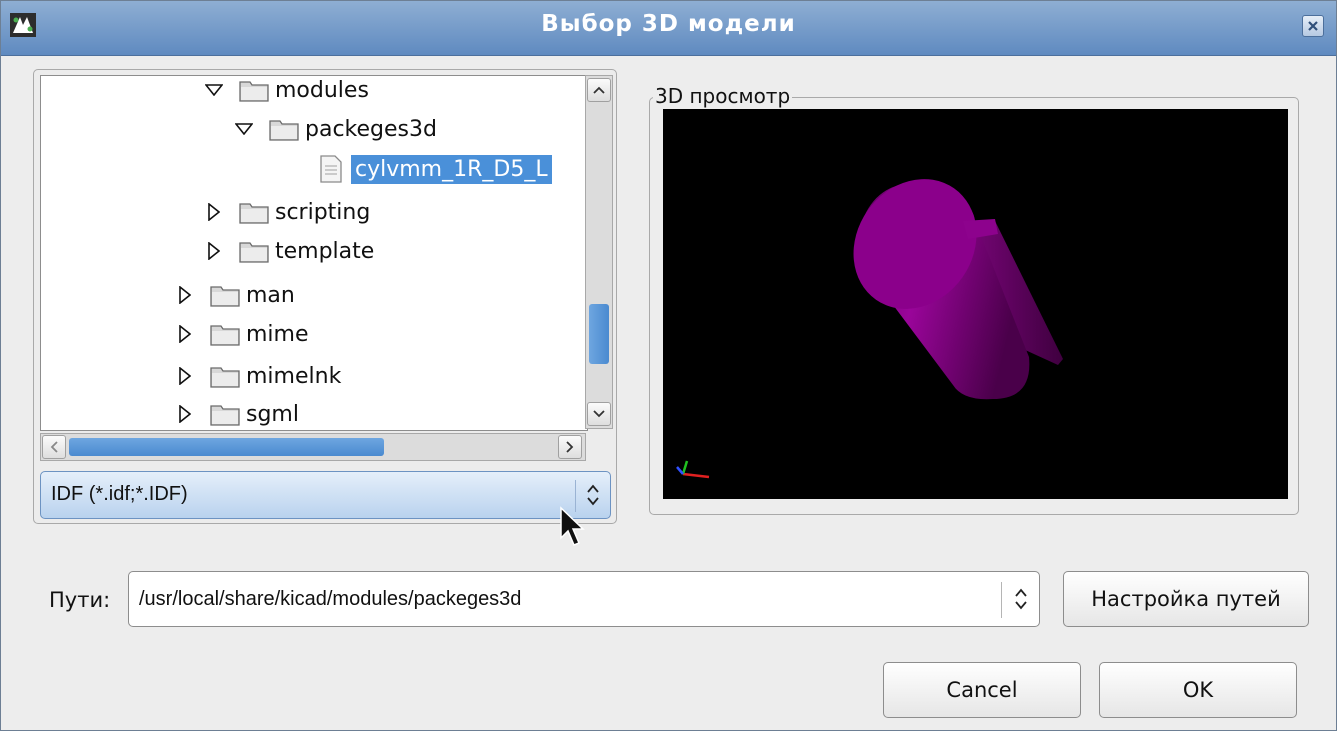  What do you see at coordinates (241, 334) in the screenshot?
I see `tree-item: mime` at bounding box center [241, 334].